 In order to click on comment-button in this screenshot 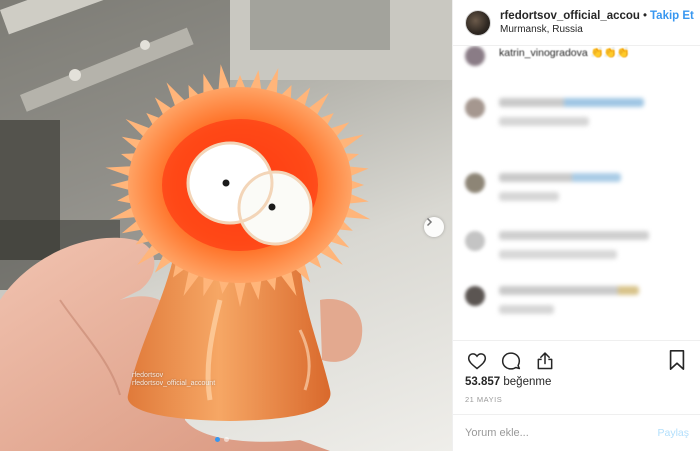, I will do `click(511, 361)`.